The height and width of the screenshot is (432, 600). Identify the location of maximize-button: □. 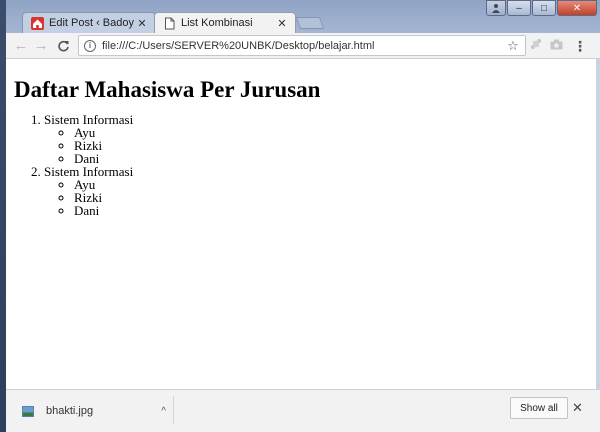
(544, 8).